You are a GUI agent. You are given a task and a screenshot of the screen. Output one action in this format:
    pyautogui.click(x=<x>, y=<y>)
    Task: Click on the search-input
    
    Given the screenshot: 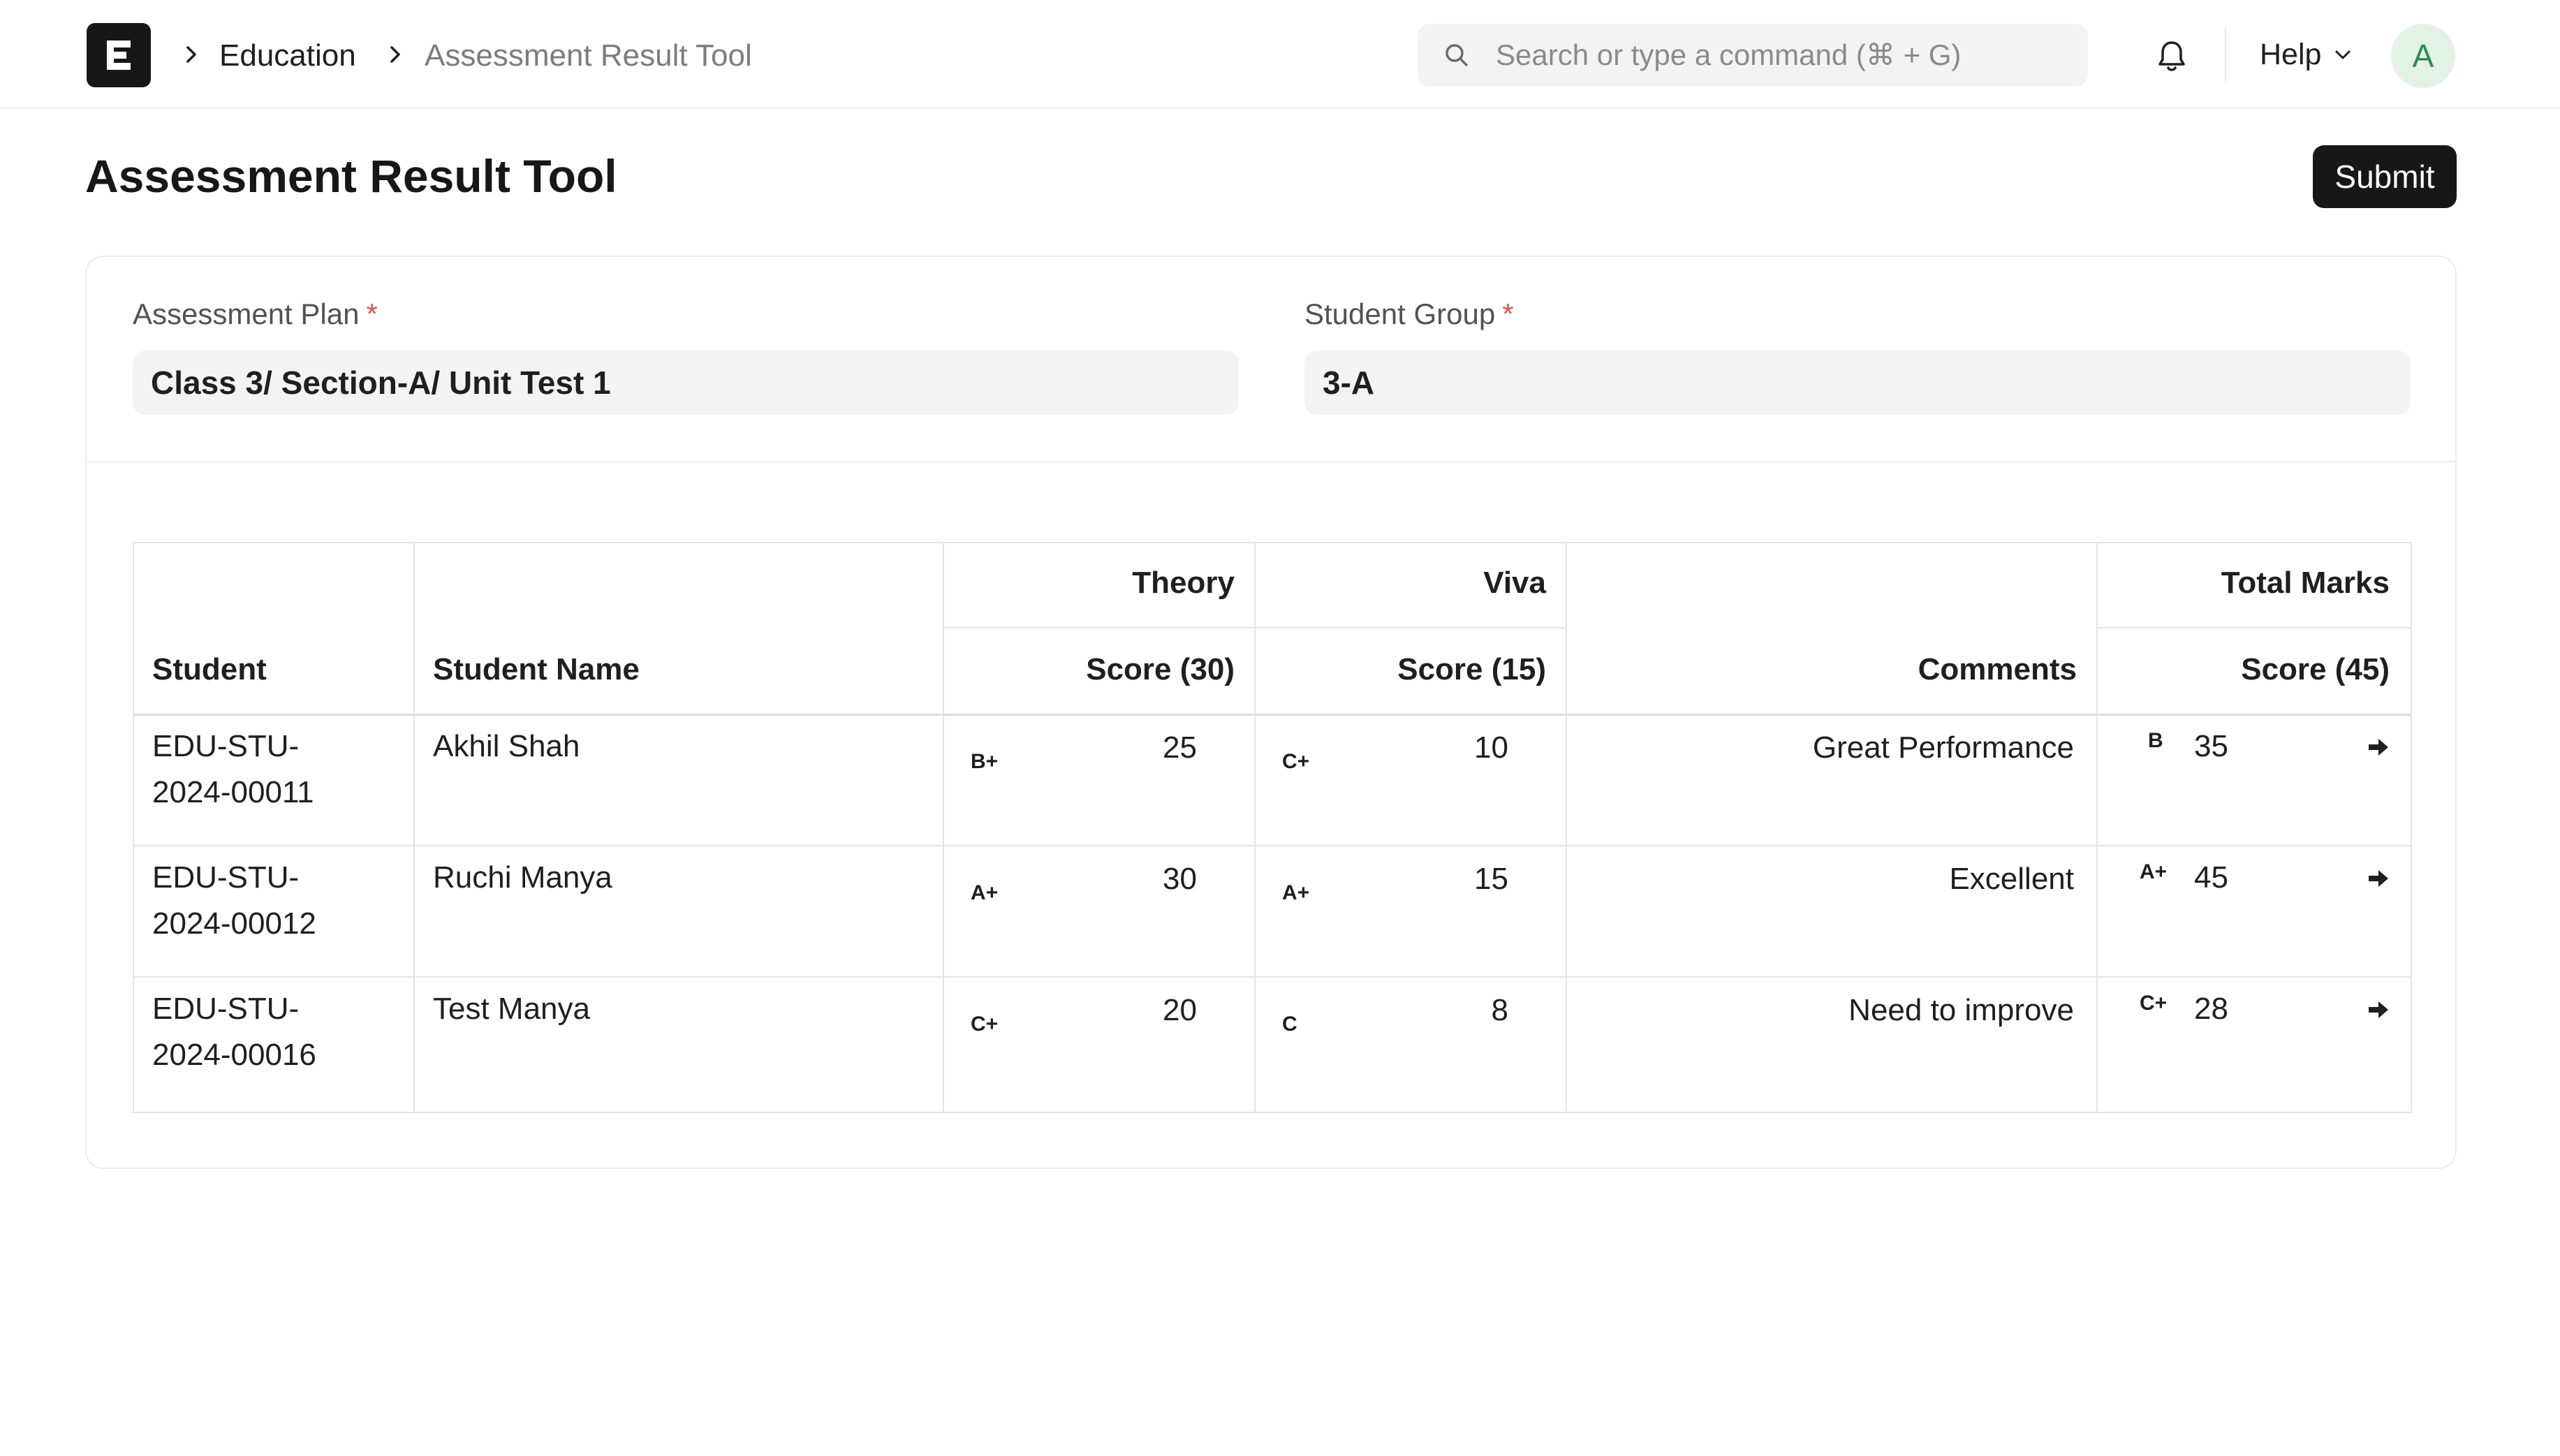 What is the action you would take?
    pyautogui.click(x=1782, y=56)
    